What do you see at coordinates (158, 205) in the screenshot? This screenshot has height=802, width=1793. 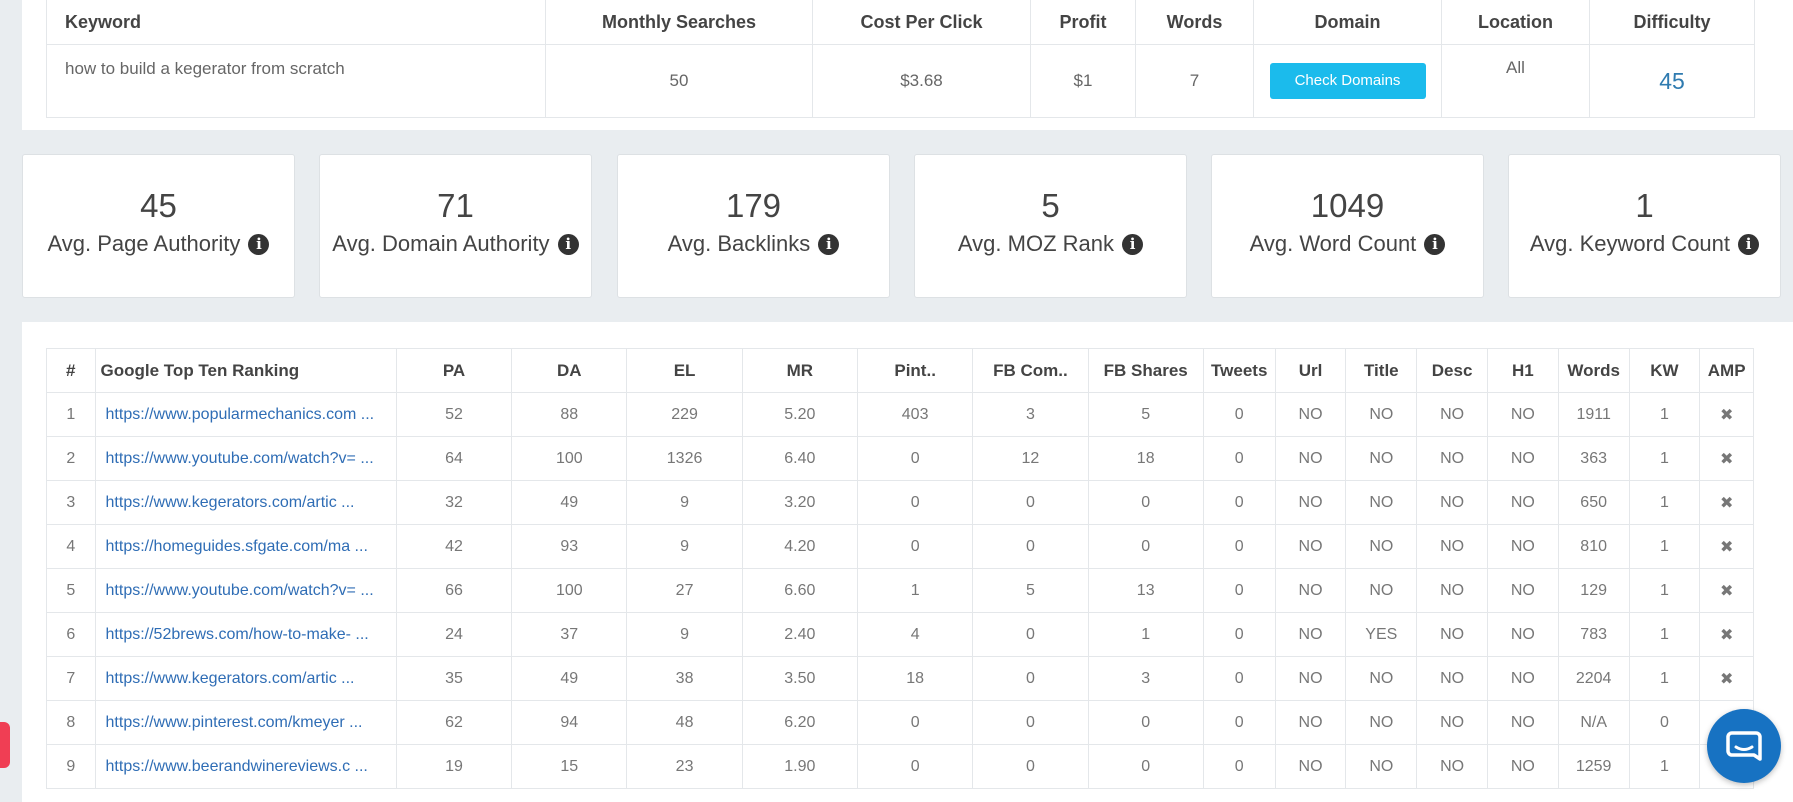 I see `stat-value: 45` at bounding box center [158, 205].